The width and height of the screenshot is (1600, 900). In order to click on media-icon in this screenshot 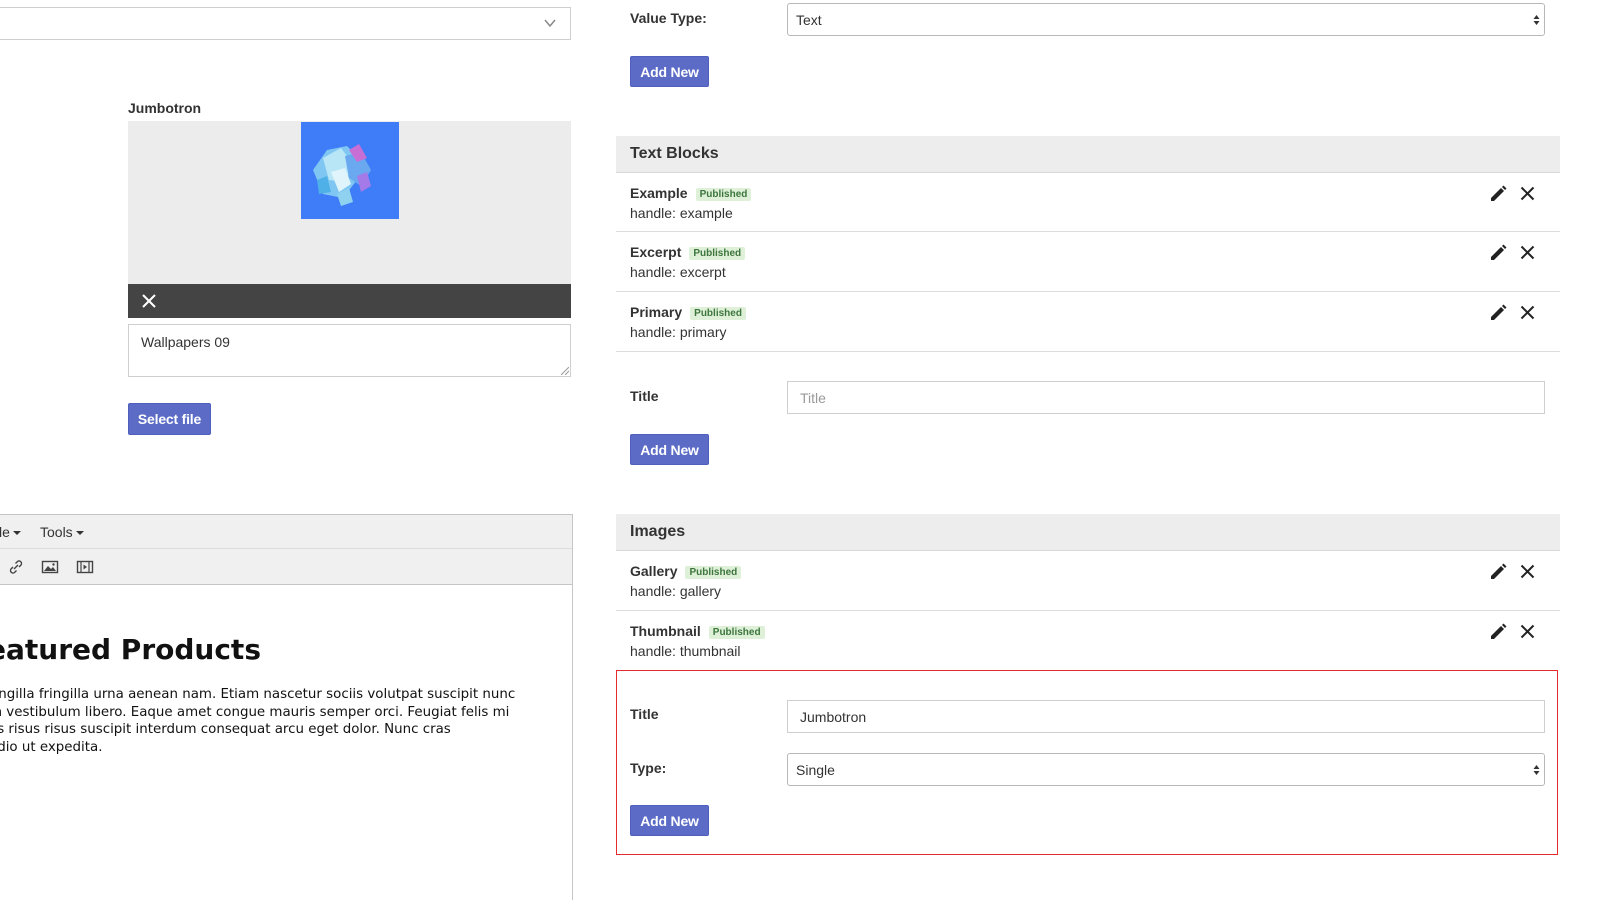, I will do `click(85, 567)`.